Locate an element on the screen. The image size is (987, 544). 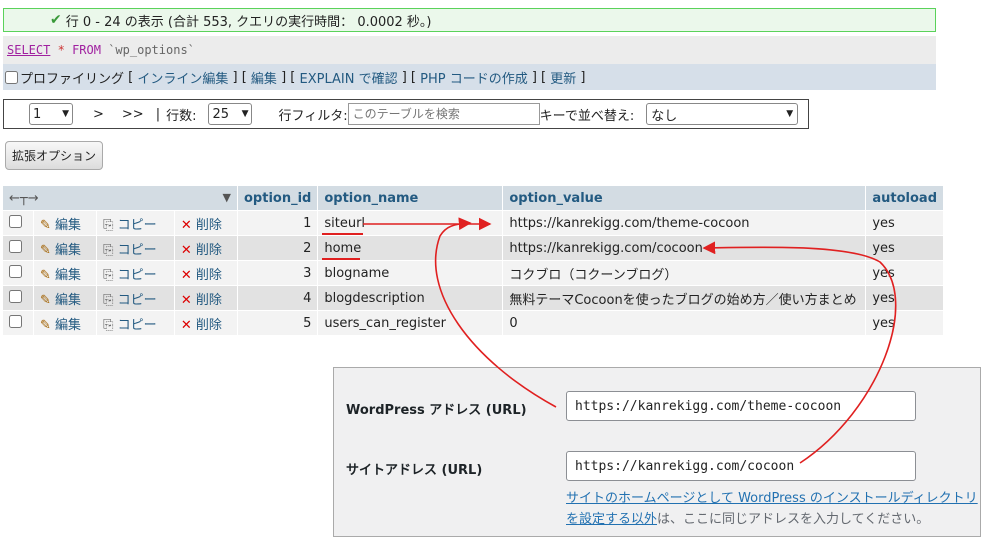
row-filter-input is located at coordinates (443, 114).